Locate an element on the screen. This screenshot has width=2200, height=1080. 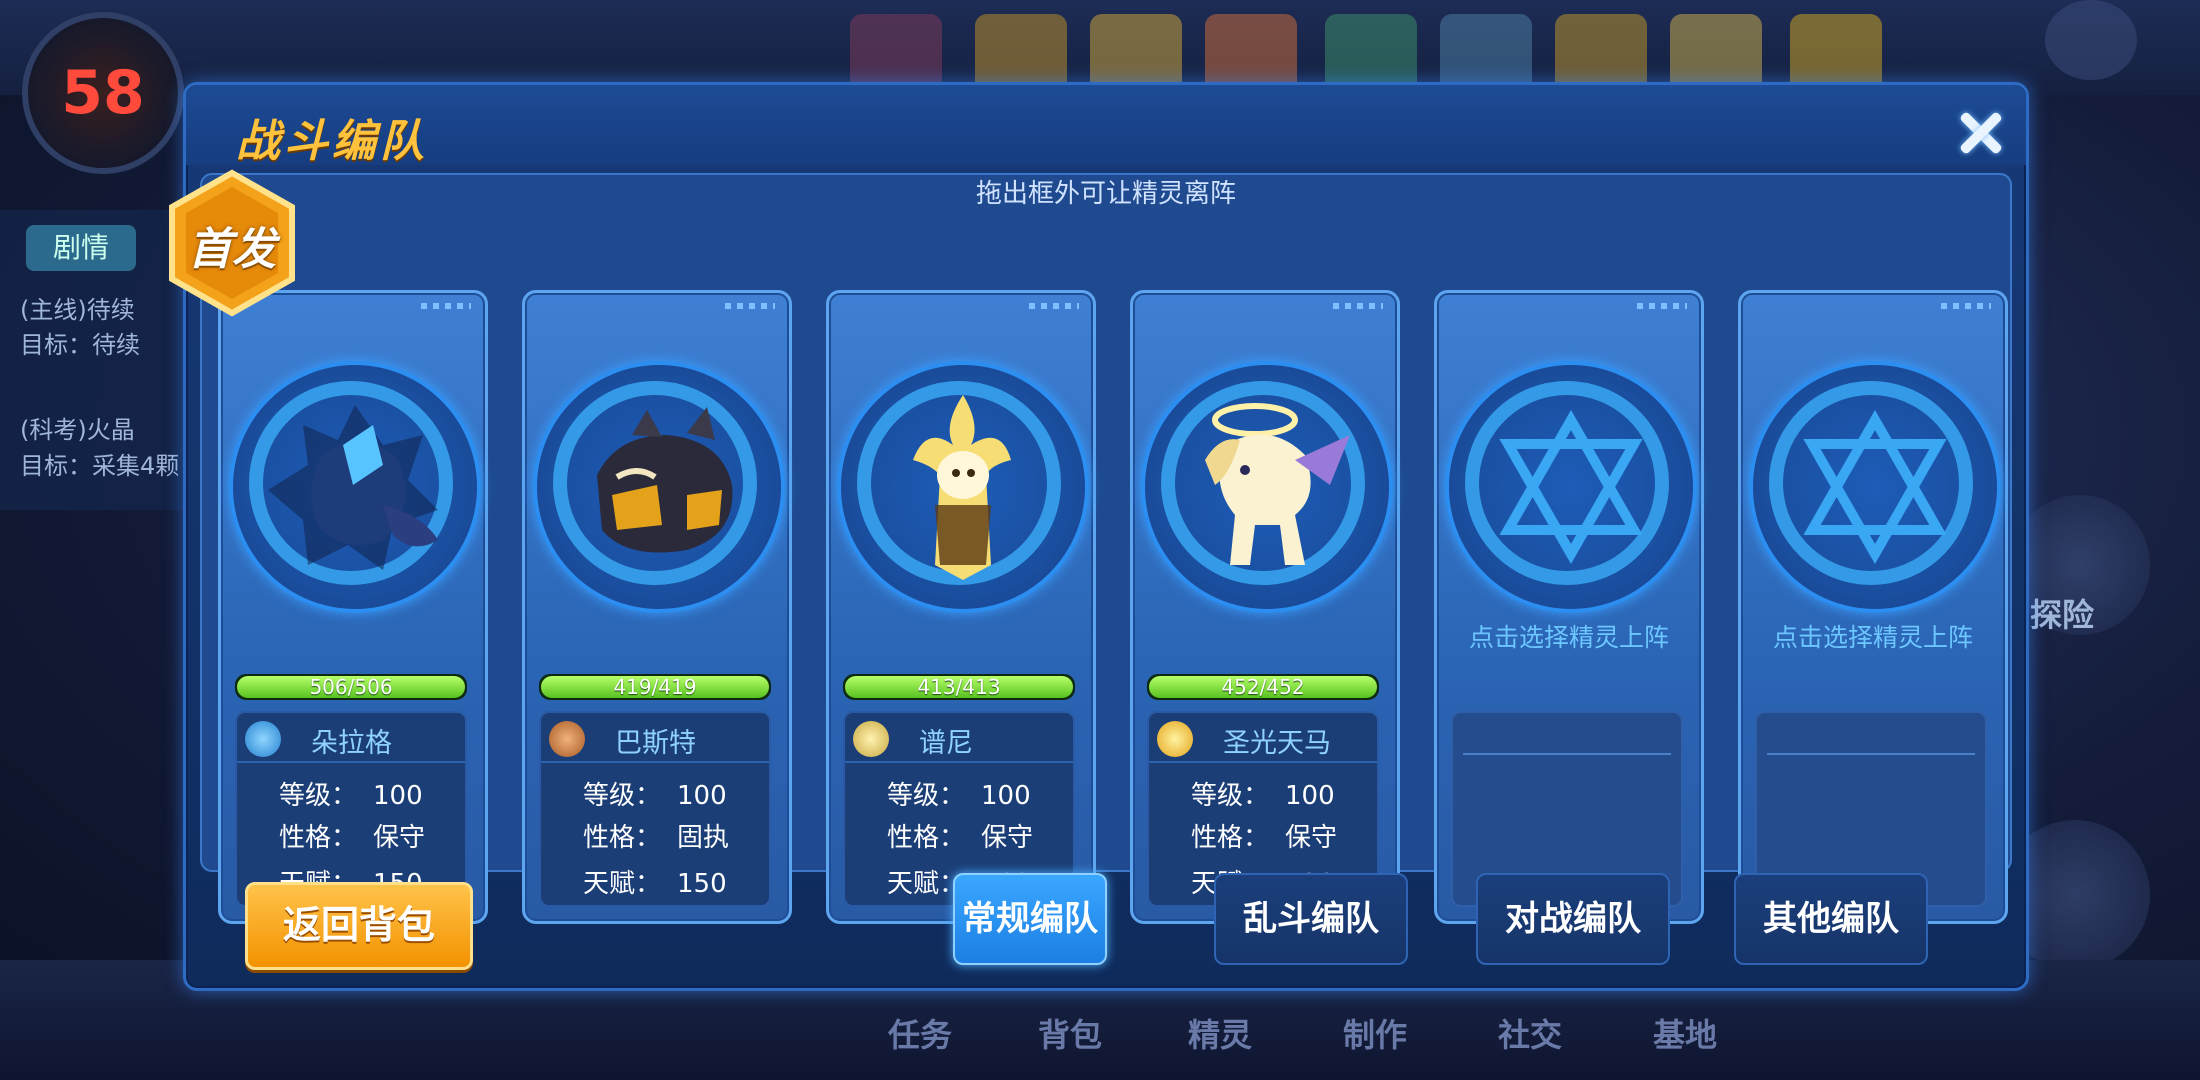
nav-task: 任务 is located at coordinates (920, 1033).